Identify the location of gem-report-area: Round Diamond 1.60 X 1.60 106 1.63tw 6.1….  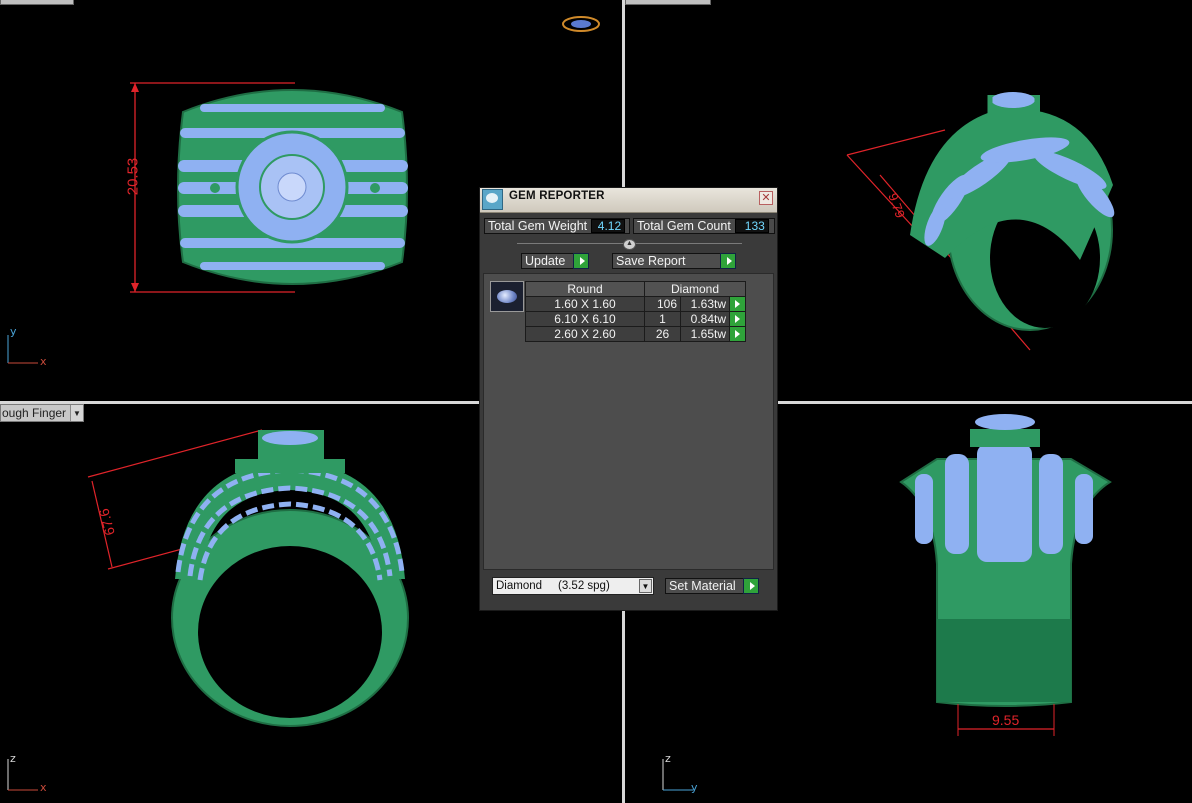
(628, 421).